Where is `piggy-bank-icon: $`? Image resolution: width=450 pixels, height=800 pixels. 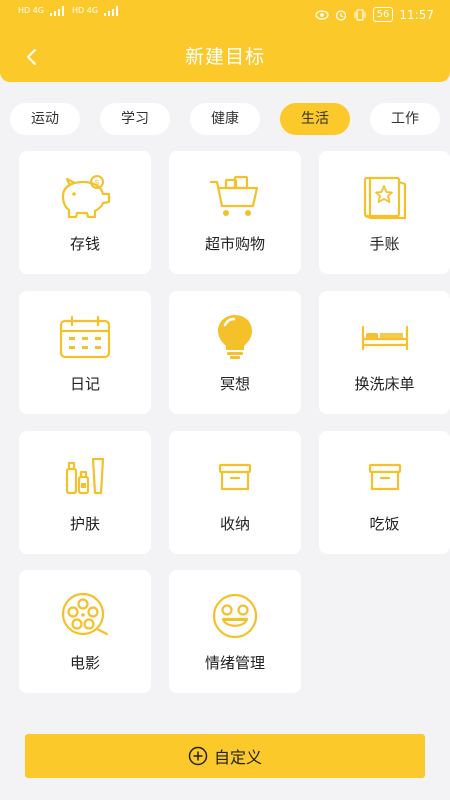
piggy-bank-icon: $ is located at coordinates (86, 197).